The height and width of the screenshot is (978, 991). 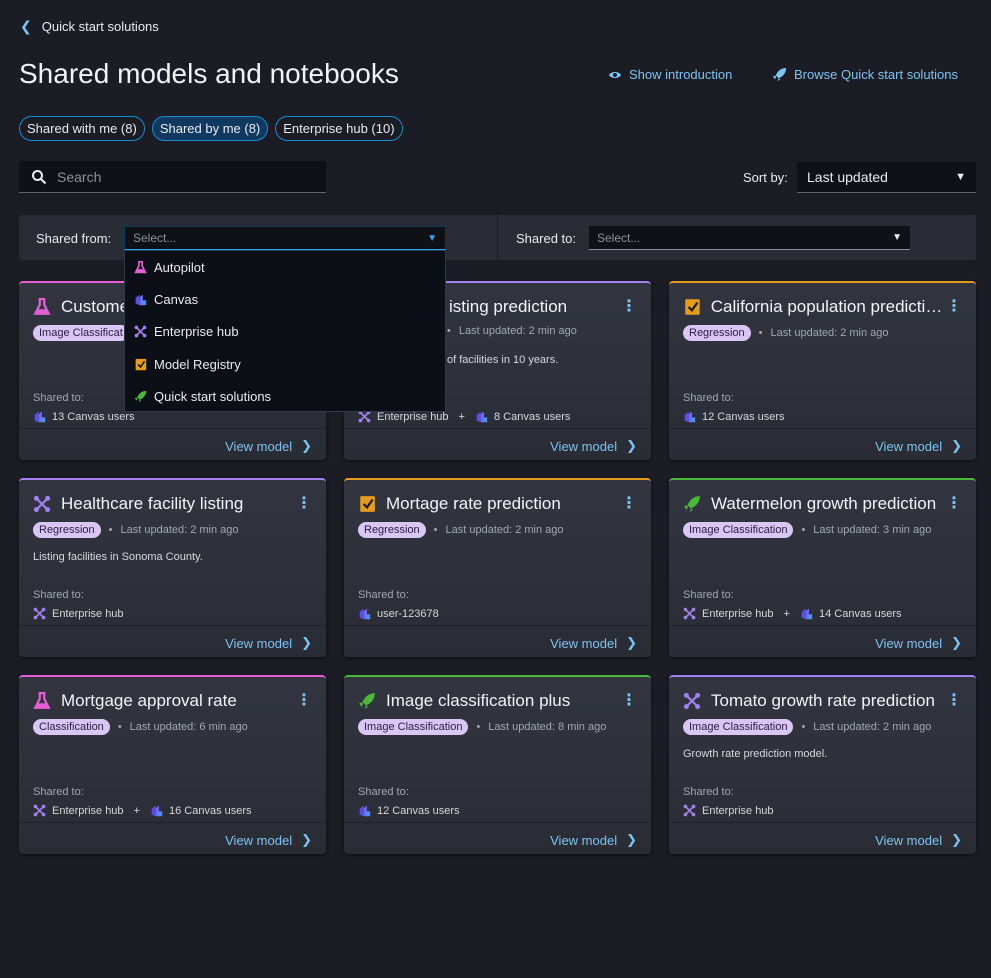 What do you see at coordinates (473, 504) in the screenshot?
I see `card-title: Mortage rate prediction` at bounding box center [473, 504].